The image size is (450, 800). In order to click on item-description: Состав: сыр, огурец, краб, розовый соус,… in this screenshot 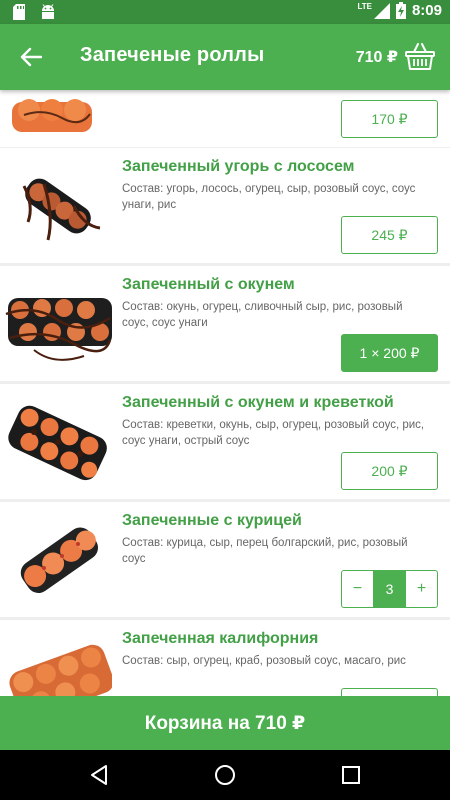, I will do `click(264, 661)`.